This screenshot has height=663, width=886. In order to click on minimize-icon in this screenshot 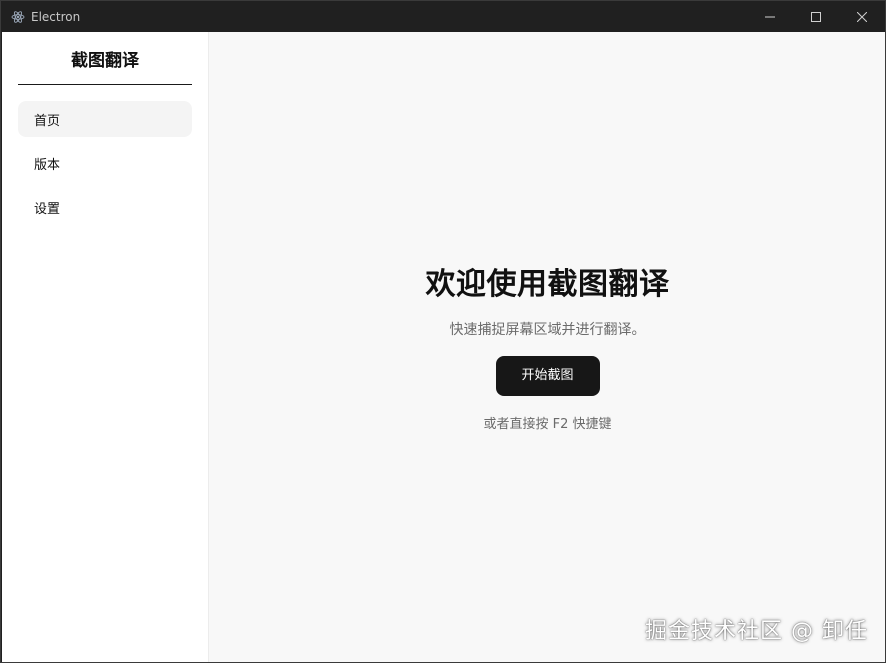, I will do `click(770, 16)`.